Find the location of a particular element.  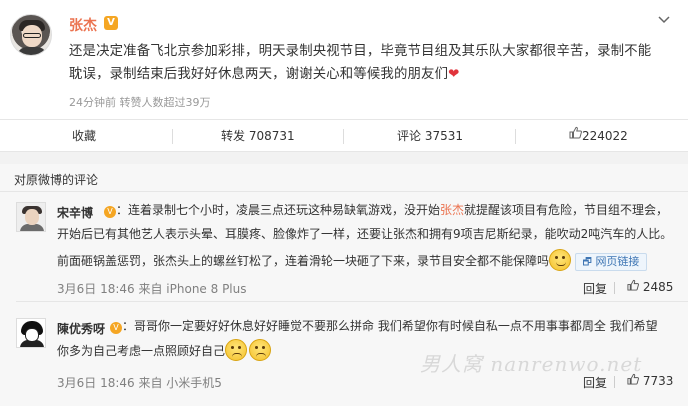

section-gap is located at coordinates (344, 158).